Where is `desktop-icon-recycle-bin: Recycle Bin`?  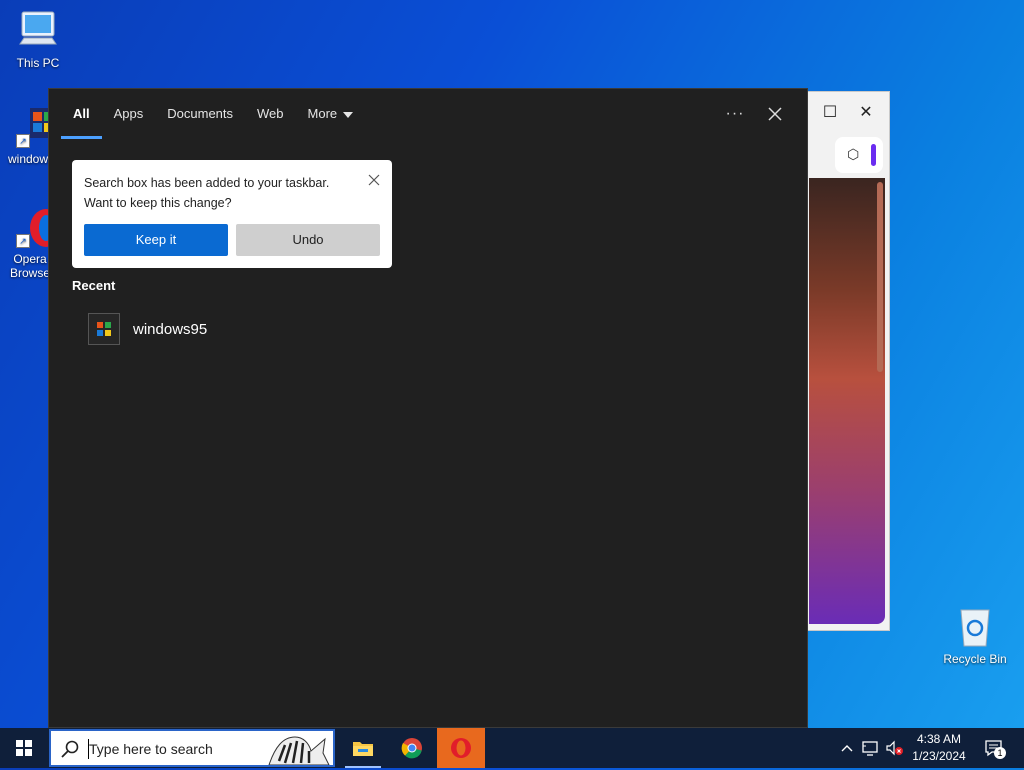
desktop-icon-recycle-bin: Recycle Bin is located at coordinates (975, 635).